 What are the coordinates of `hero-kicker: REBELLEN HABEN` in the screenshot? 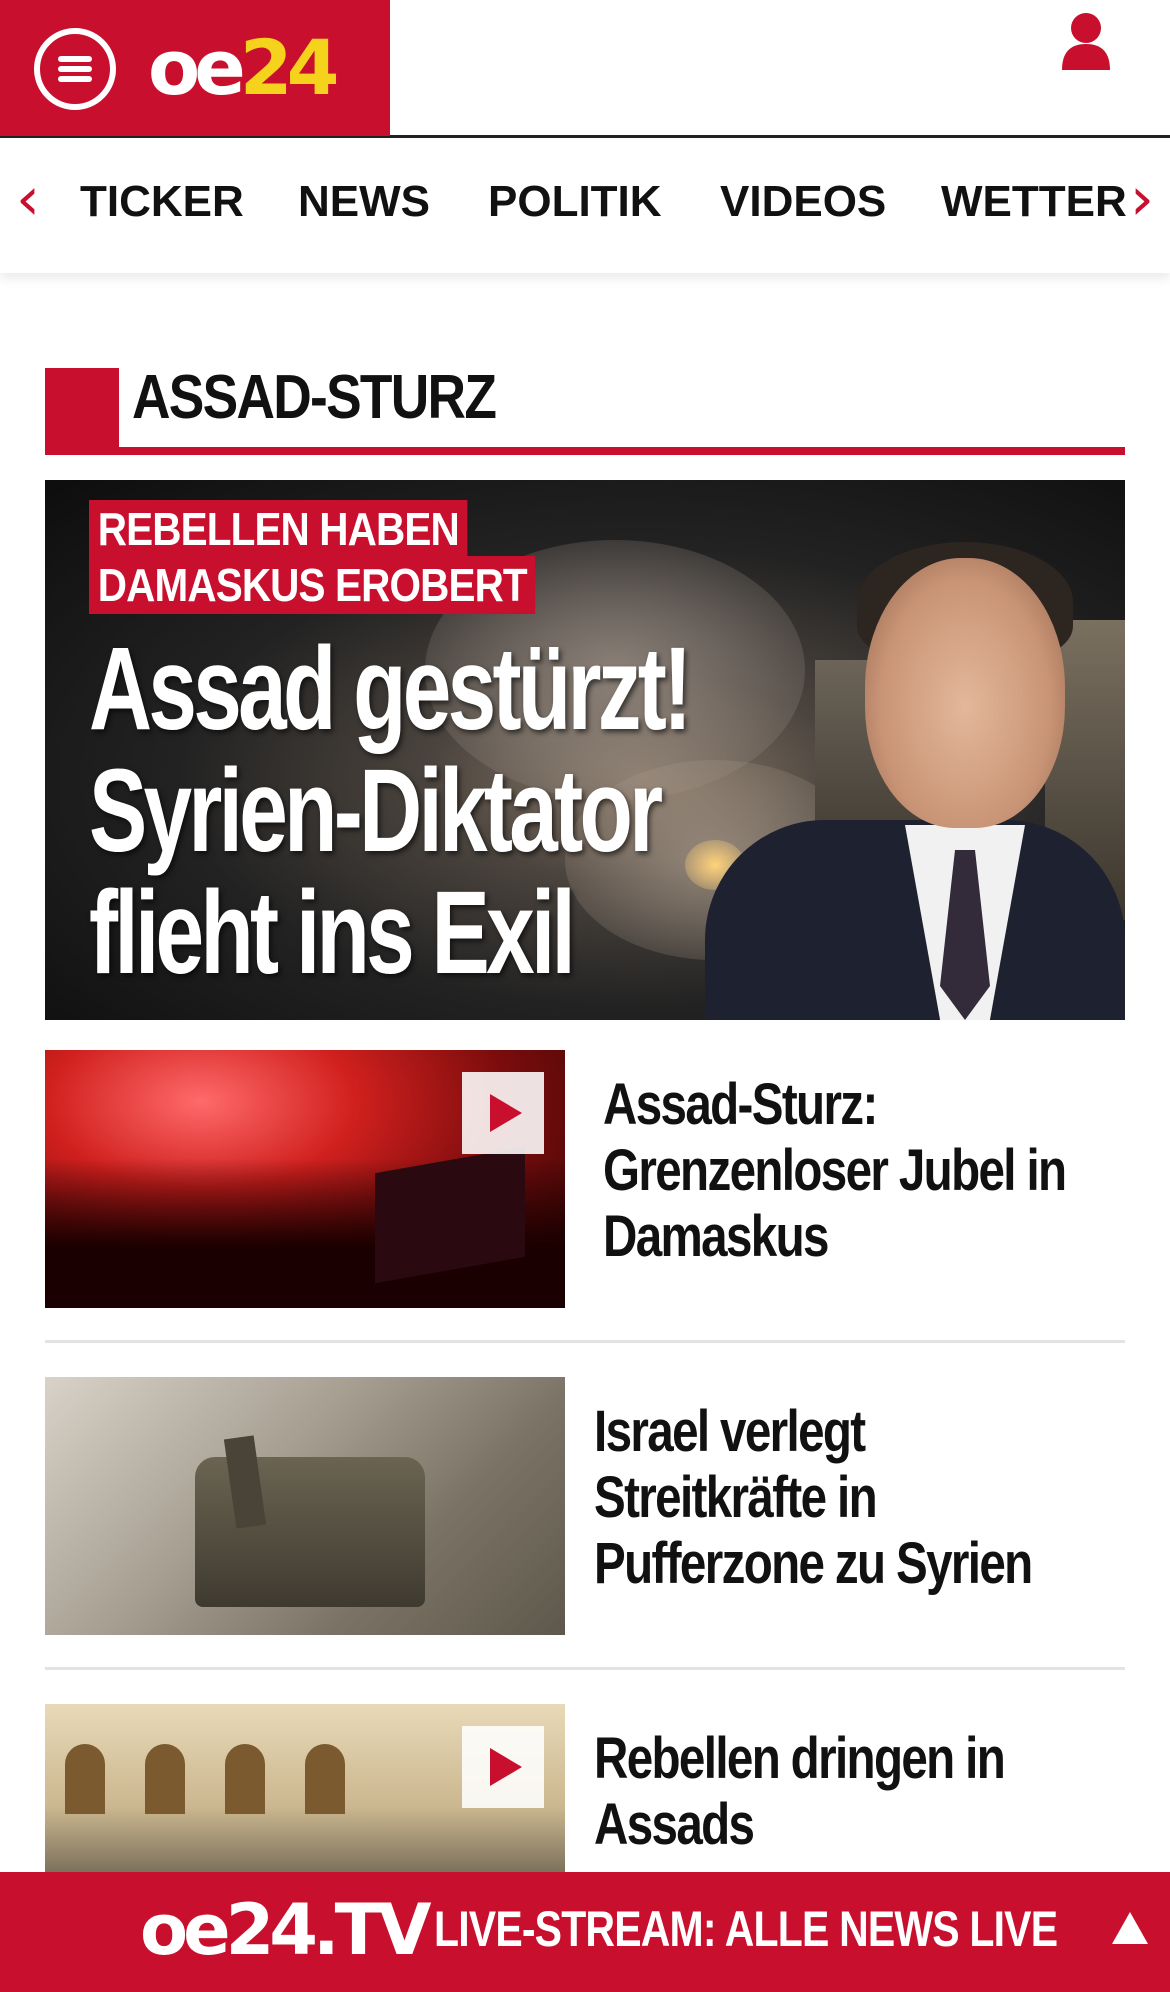 It's located at (278, 529).